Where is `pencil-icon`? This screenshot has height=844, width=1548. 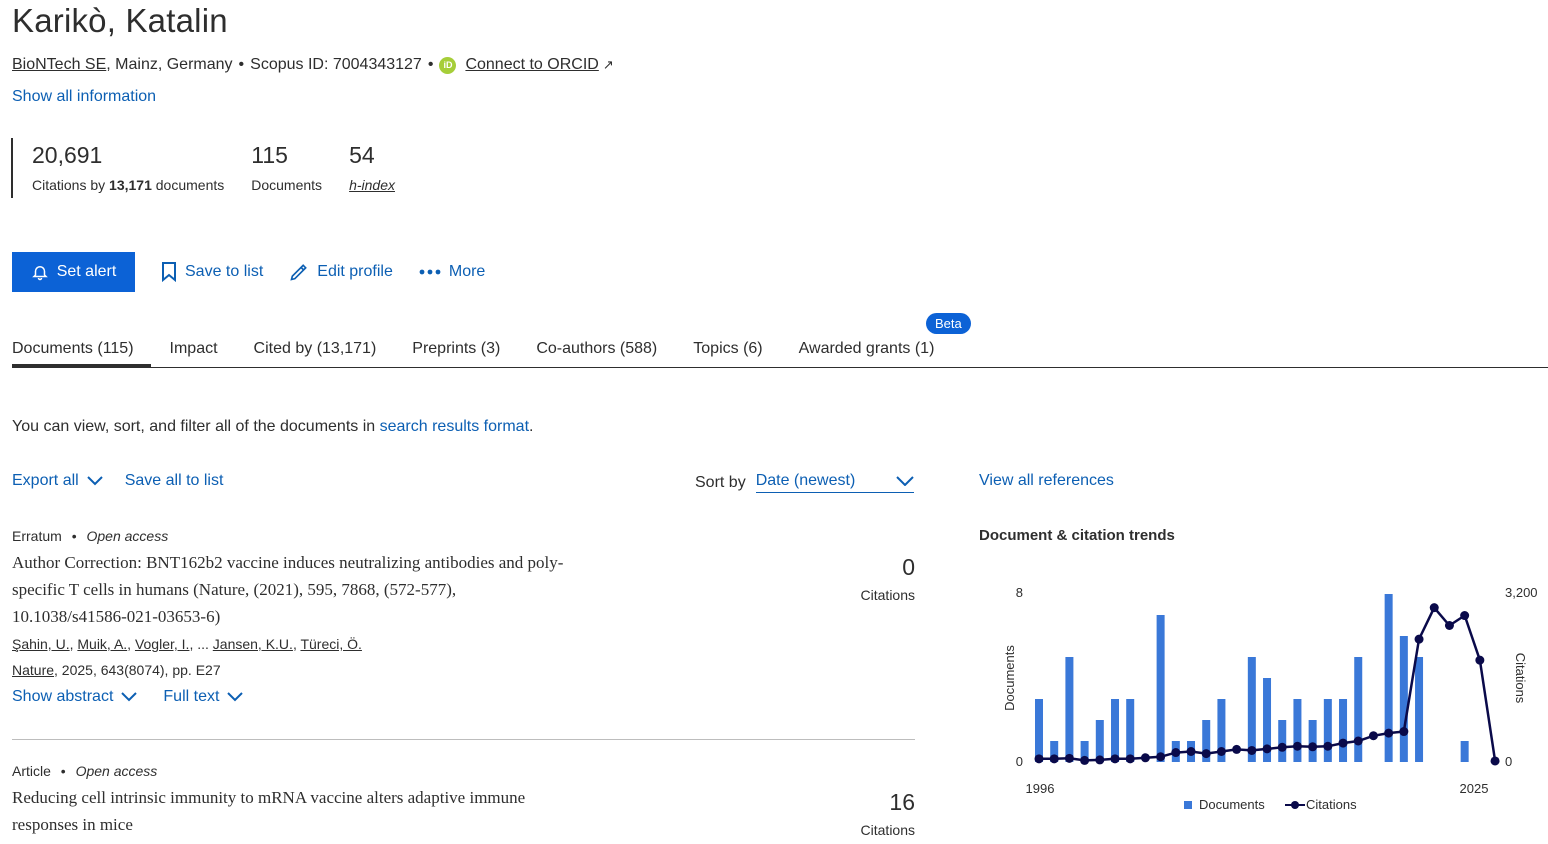
pencil-icon is located at coordinates (299, 272).